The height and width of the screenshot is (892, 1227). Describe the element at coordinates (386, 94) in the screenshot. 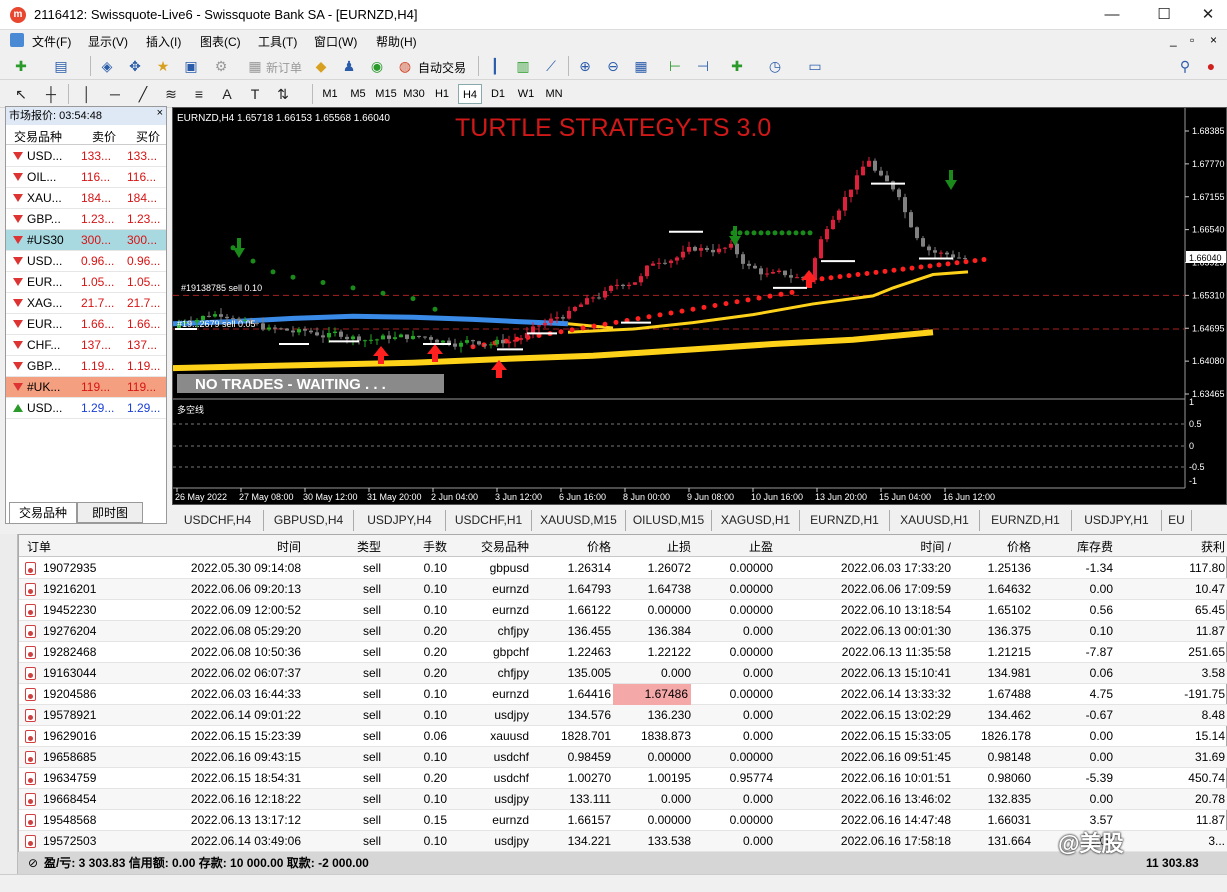

I see `tf-m15: M15` at that location.